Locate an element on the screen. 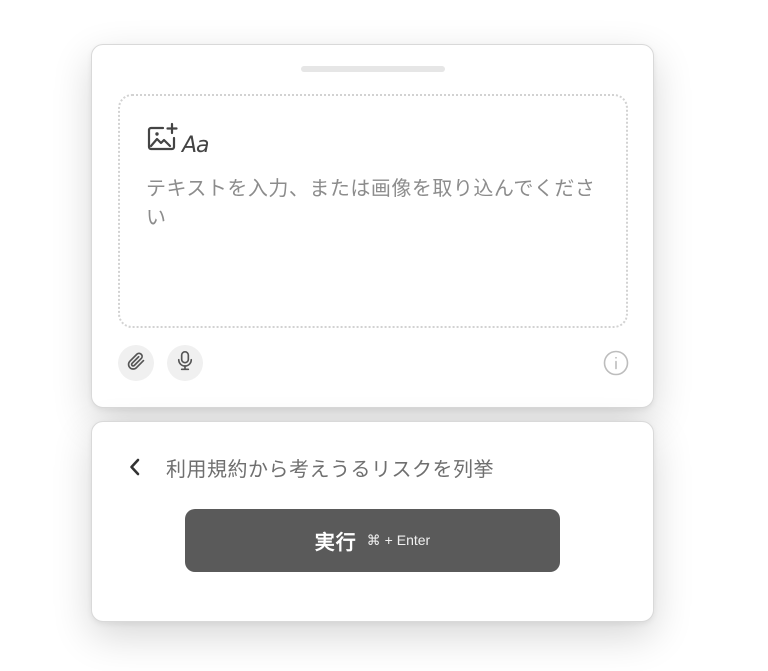 This screenshot has width=768, height=671. run-button: 実行 ⌘ + Enter is located at coordinates (372, 540).